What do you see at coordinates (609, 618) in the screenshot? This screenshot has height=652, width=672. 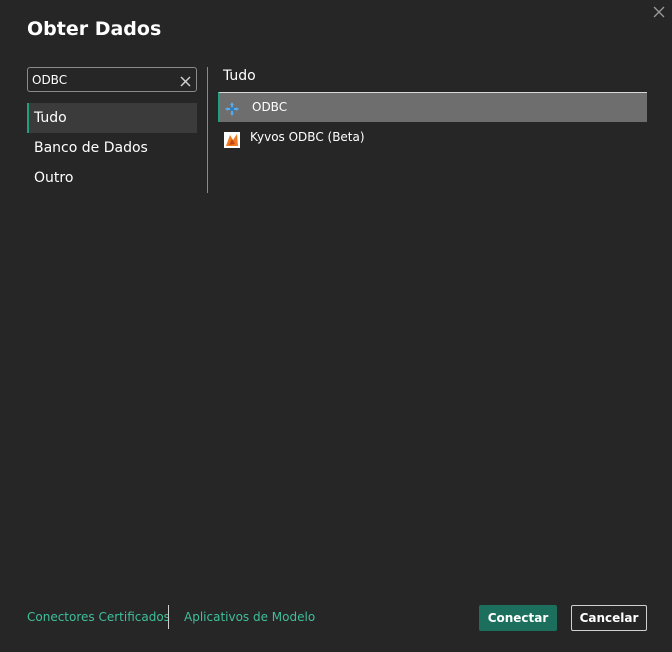 I see `cancel-button: Cancelar` at bounding box center [609, 618].